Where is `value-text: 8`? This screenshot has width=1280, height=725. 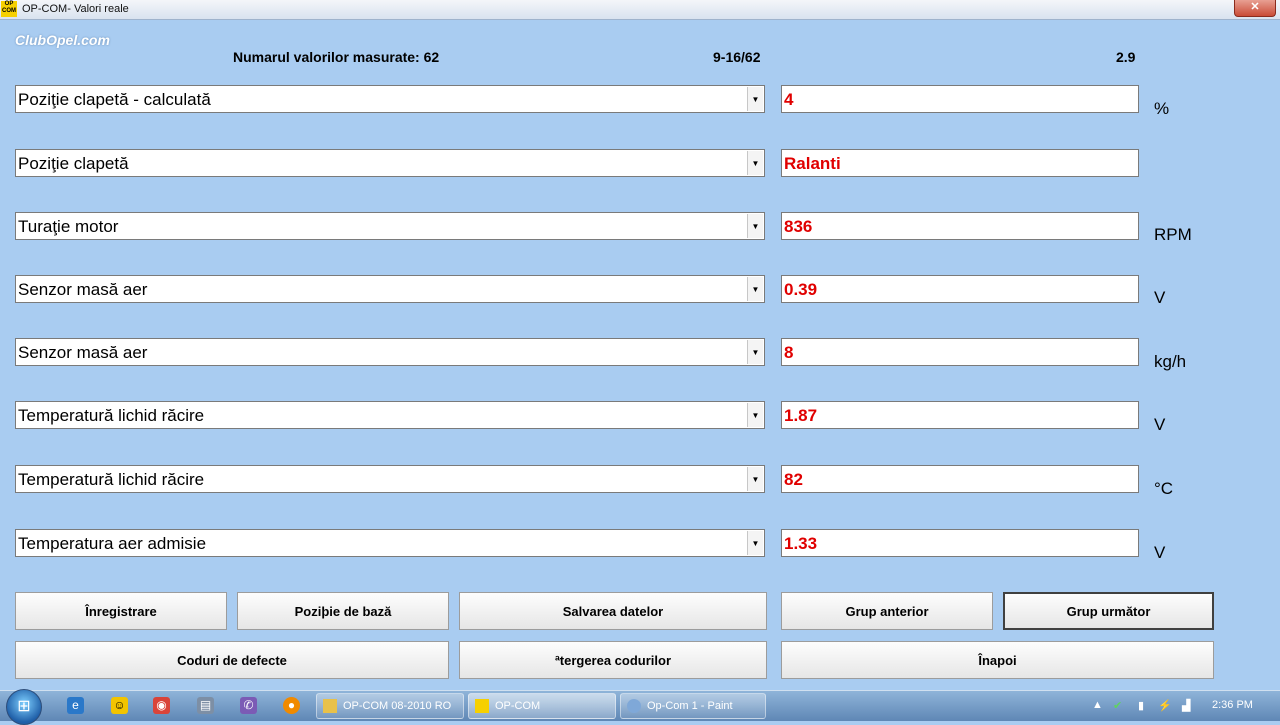 value-text: 8 is located at coordinates (789, 352).